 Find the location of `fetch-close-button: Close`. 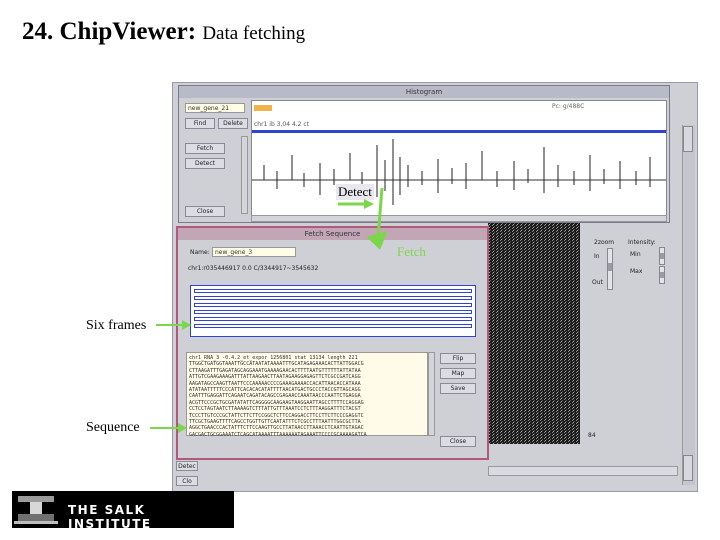

fetch-close-button: Close is located at coordinates (458, 441).